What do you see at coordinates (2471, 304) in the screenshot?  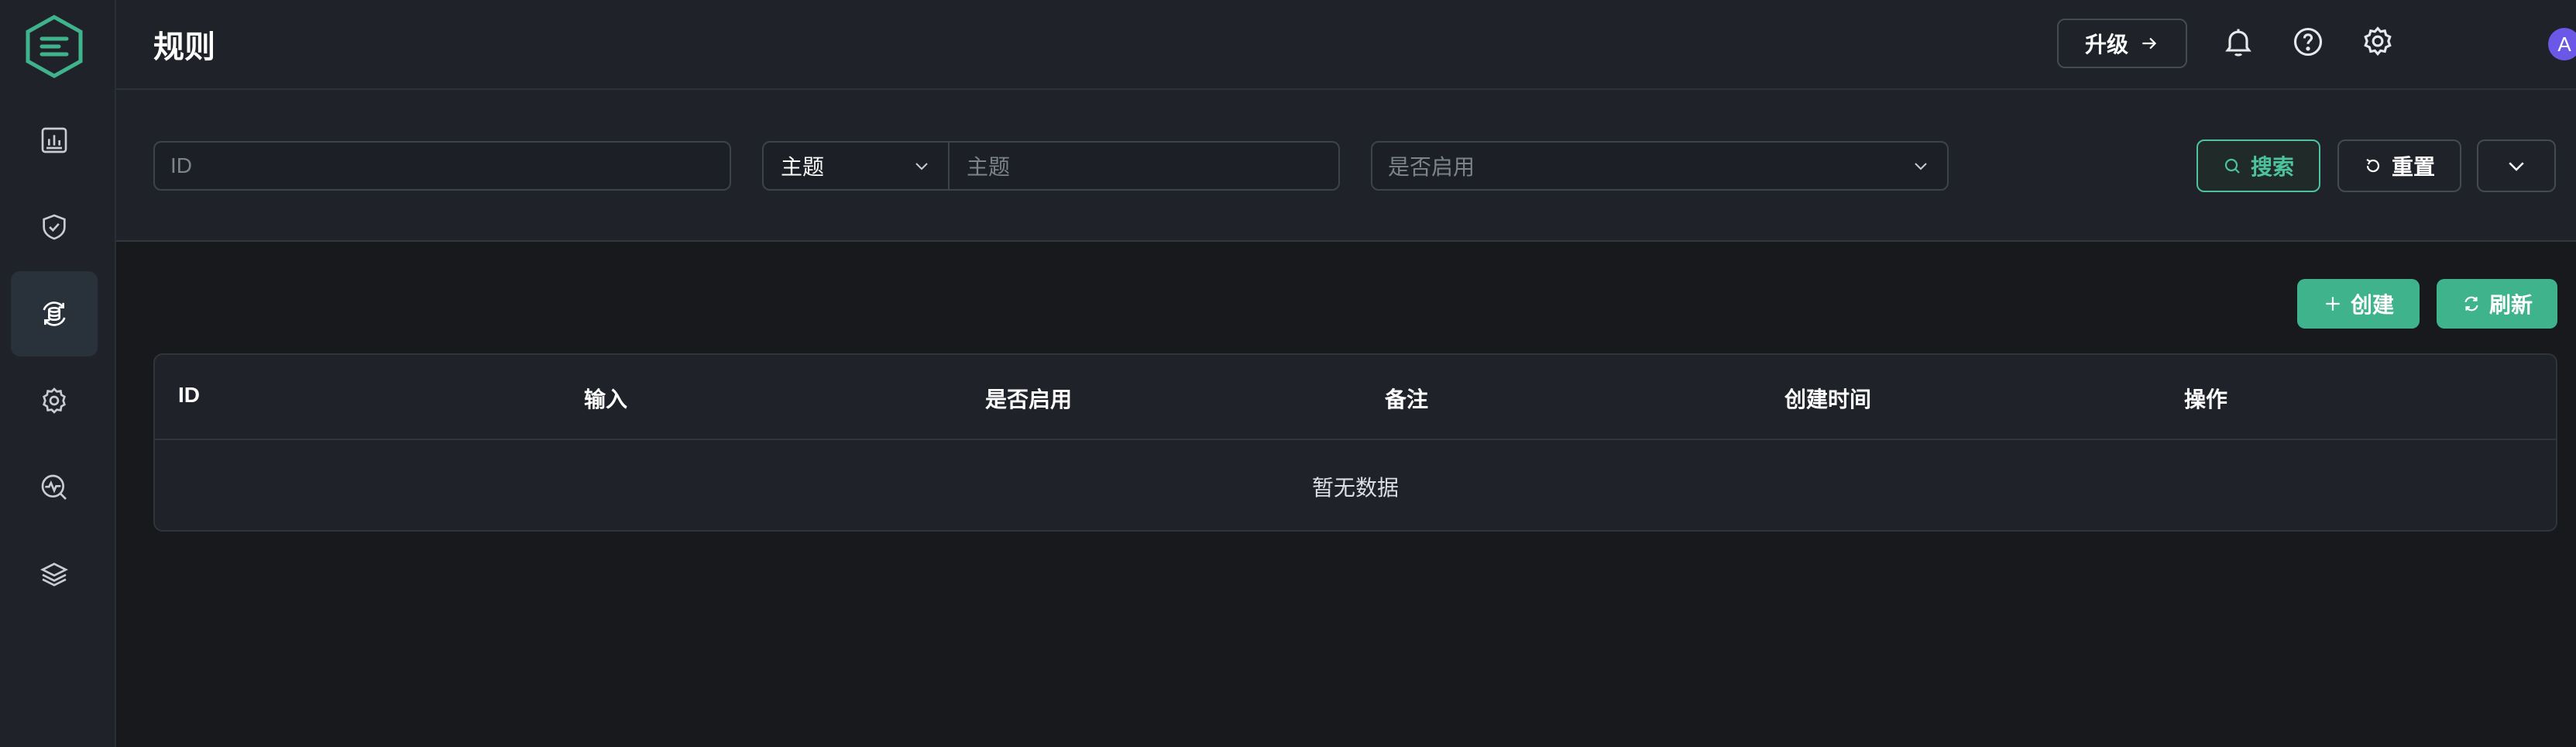 I see `refresh-icon` at bounding box center [2471, 304].